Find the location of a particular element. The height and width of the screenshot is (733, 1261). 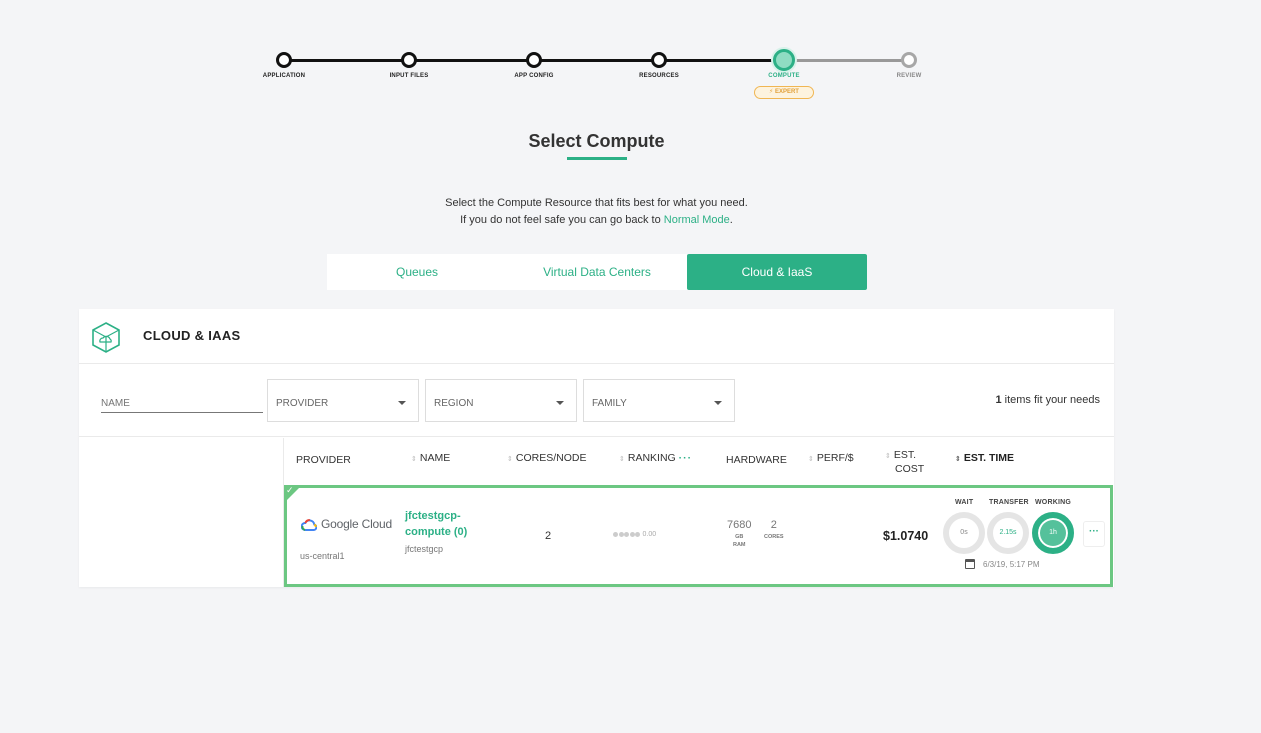

normal-mode-link: Normal Mode is located at coordinates (697, 220).